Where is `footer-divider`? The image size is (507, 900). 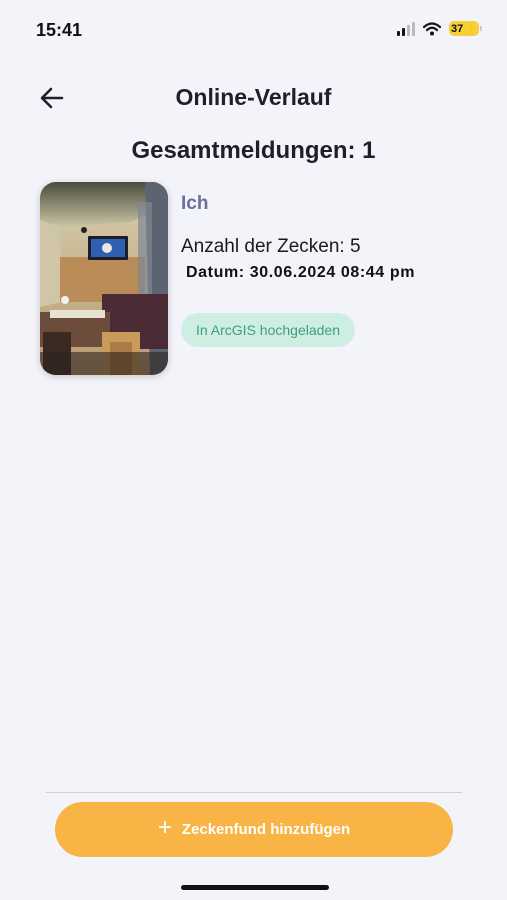
footer-divider is located at coordinates (254, 792).